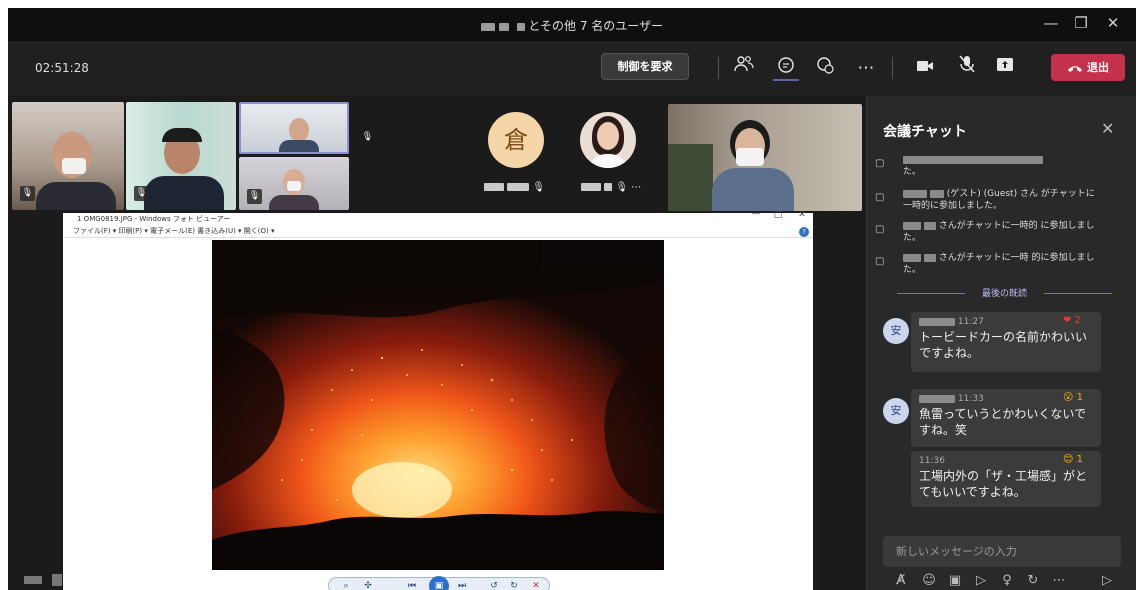 The width and height of the screenshot is (1144, 590). I want to click on message-meta: 11:33, so click(951, 399).